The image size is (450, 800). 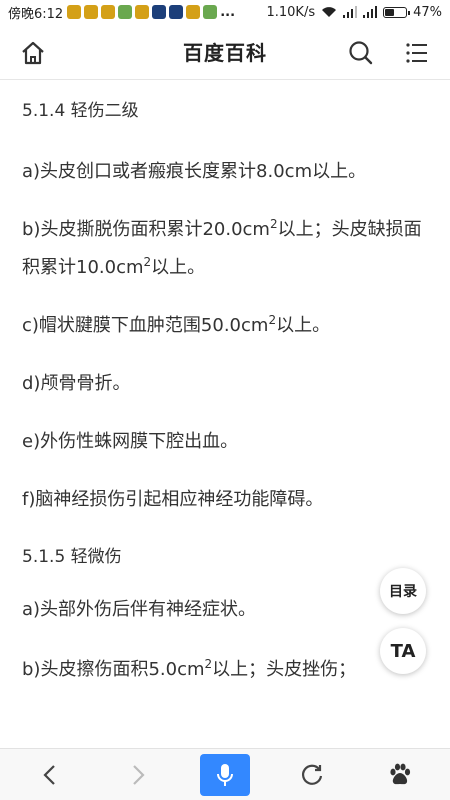 I want to click on baidu-paw-icon, so click(x=400, y=774).